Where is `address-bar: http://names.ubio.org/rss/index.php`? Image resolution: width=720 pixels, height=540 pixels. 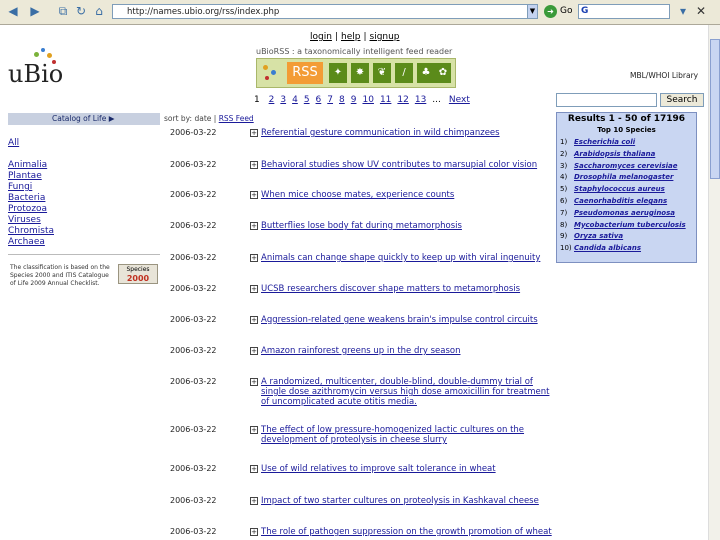 address-bar: http://names.ubio.org/rss/index.php is located at coordinates (325, 11).